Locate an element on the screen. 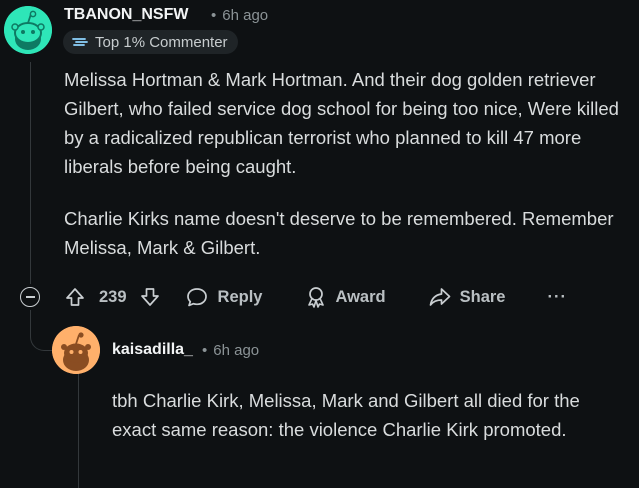 The width and height of the screenshot is (639, 488). award-button: Award is located at coordinates (345, 297).